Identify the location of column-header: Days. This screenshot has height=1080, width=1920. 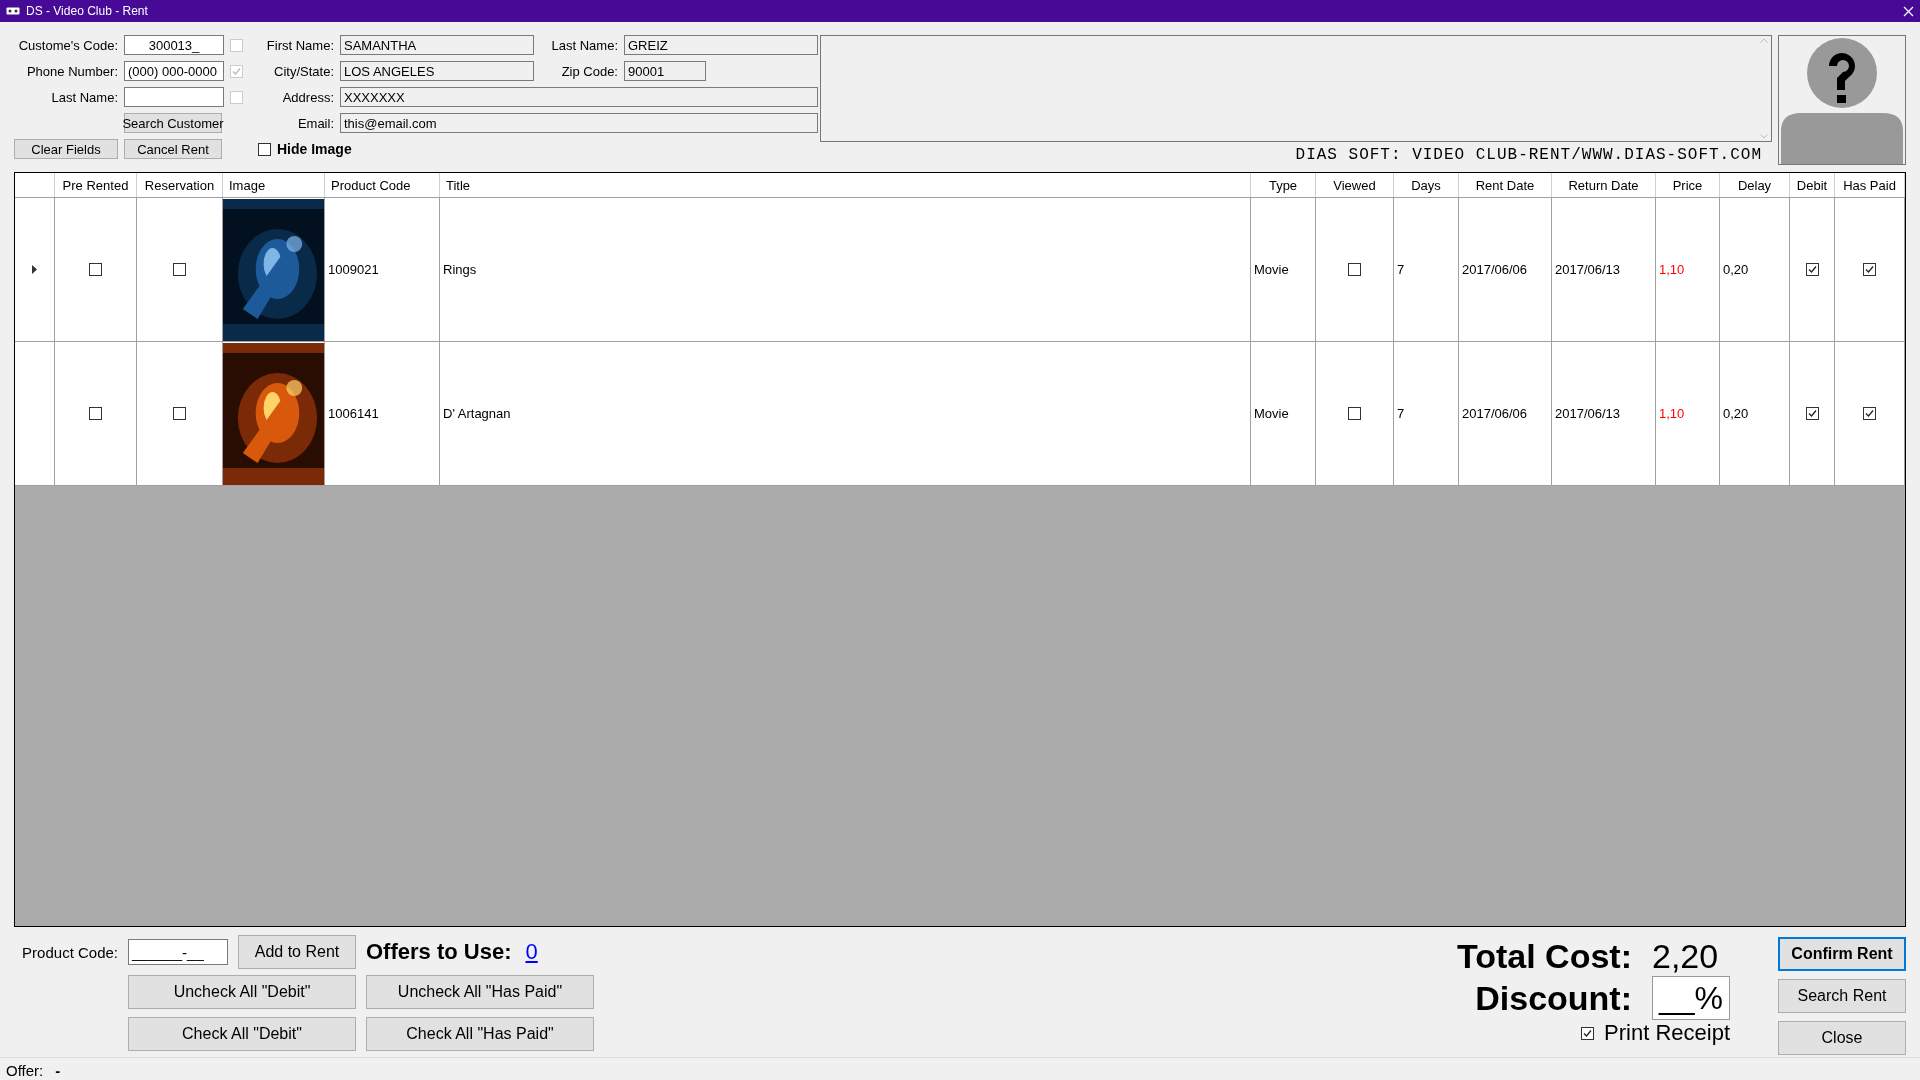
(1426, 185).